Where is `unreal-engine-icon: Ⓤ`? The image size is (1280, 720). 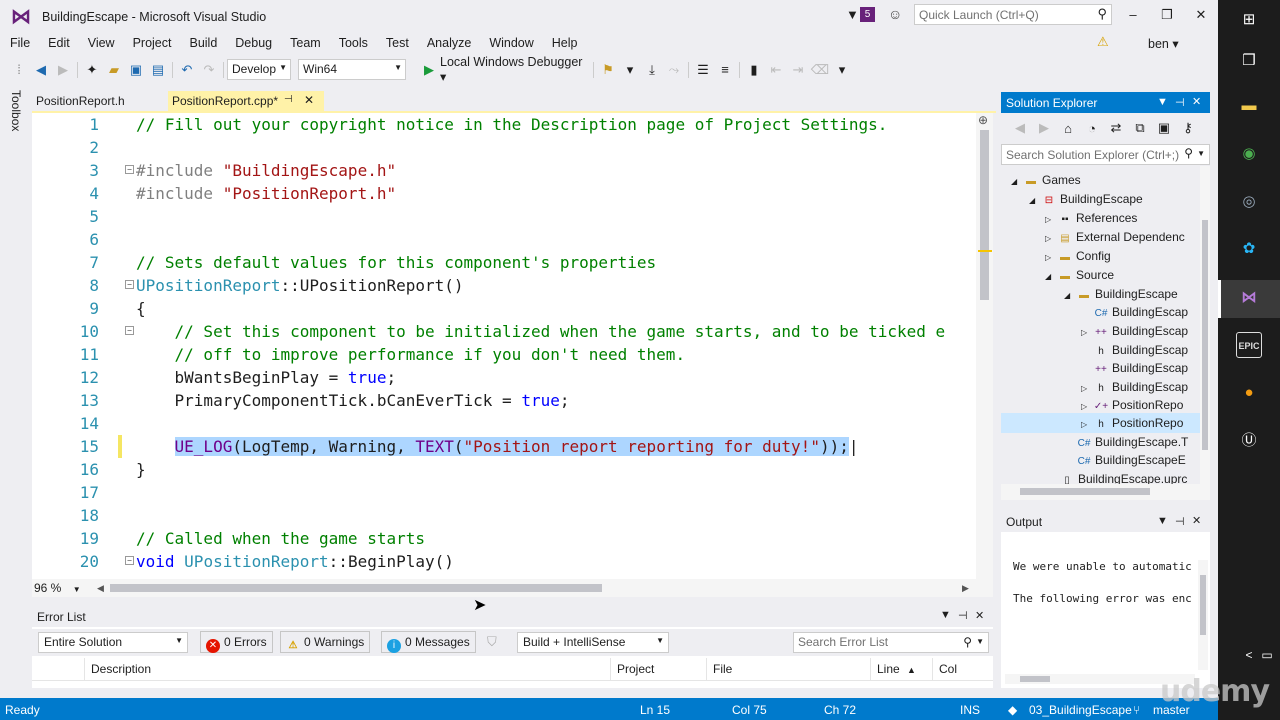
unreal-engine-icon: Ⓤ is located at coordinates (1249, 441).